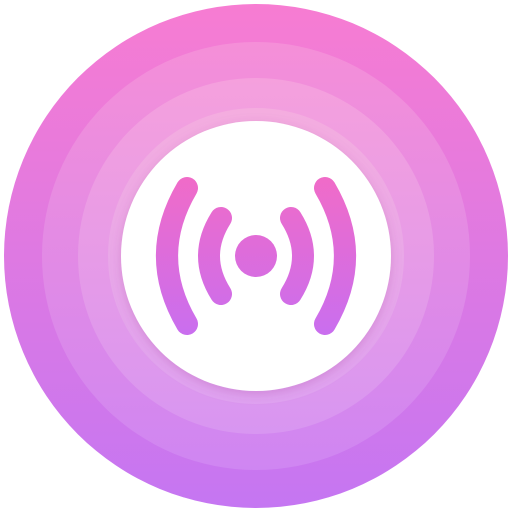 The height and width of the screenshot is (512, 512). Describe the element at coordinates (297, 256) in the screenshot. I see `right-inner-wave` at that location.